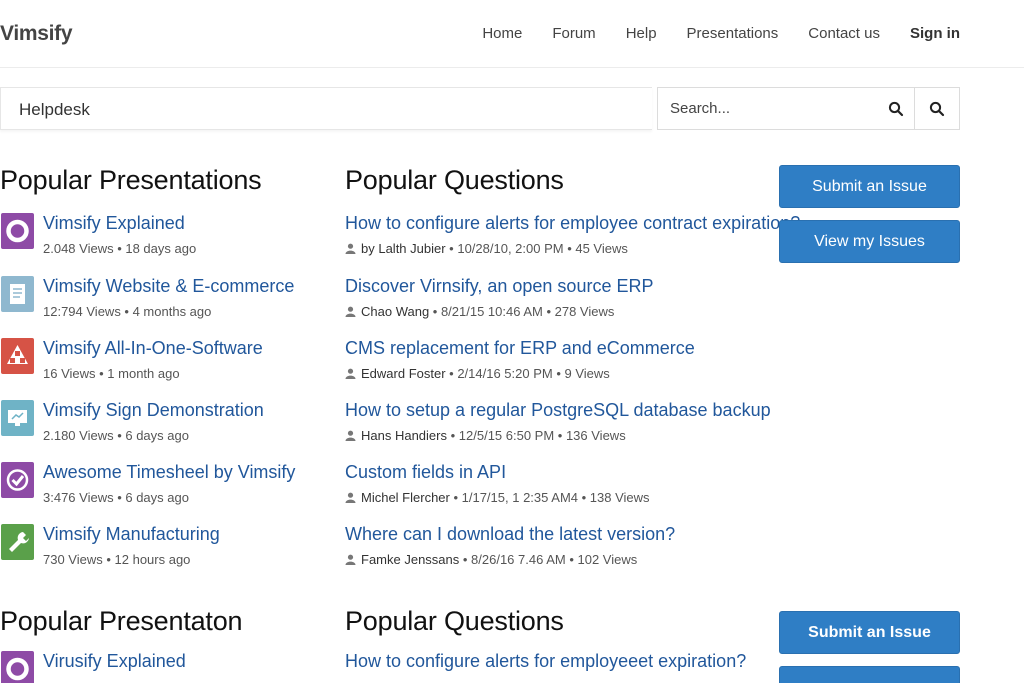 This screenshot has height=683, width=1024. What do you see at coordinates (120, 248) in the screenshot?
I see `presentation-meta: 2.048 Views • 18 days ago` at bounding box center [120, 248].